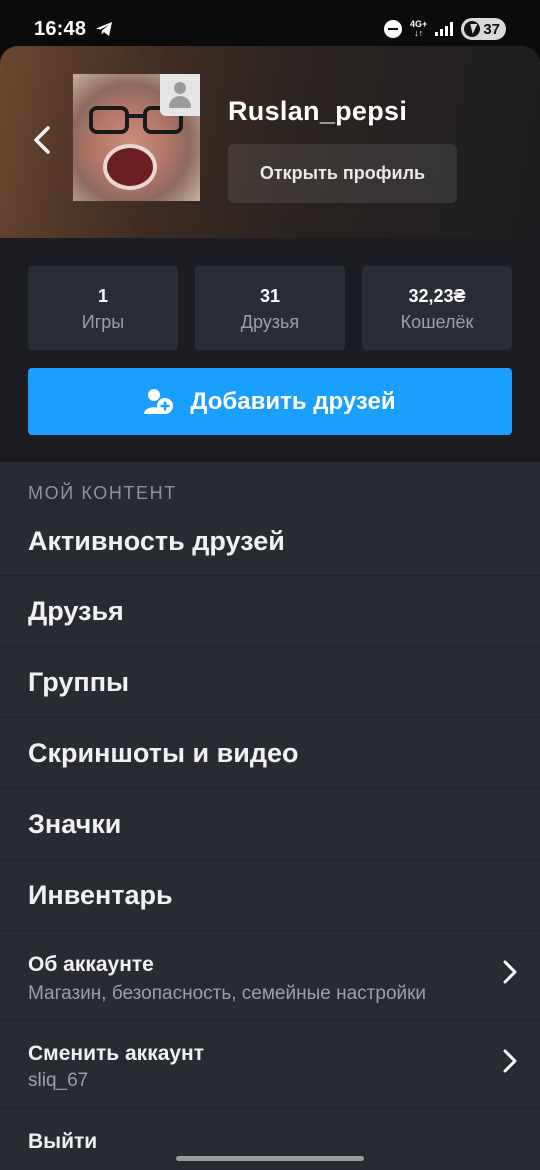 This screenshot has width=540, height=1170. I want to click on menu-item-screenshots: Скриншоты и видео, so click(270, 753).